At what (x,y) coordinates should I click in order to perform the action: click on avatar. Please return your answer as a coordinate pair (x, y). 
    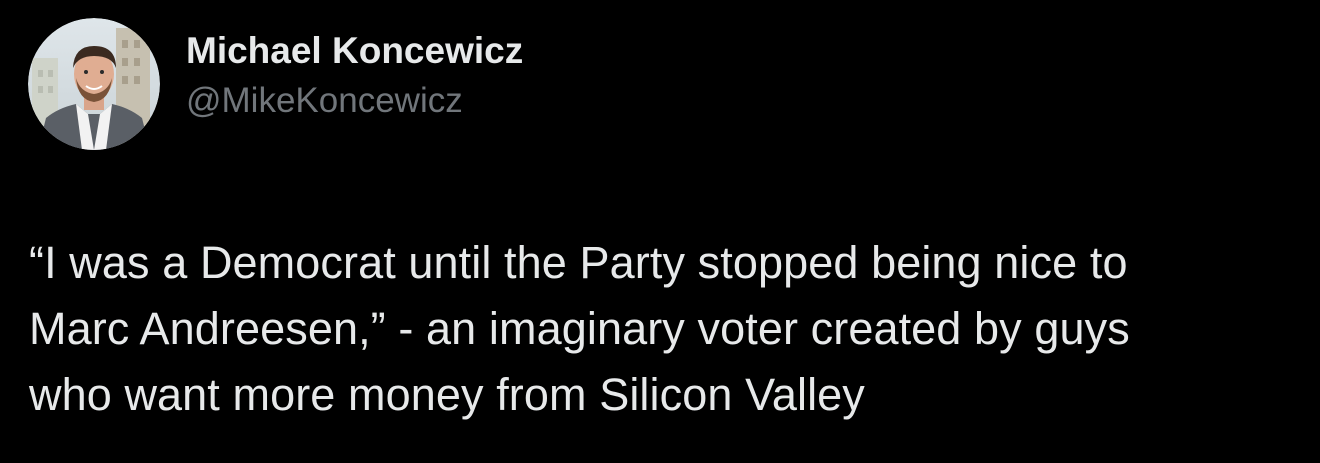
    Looking at the image, I should click on (94, 84).